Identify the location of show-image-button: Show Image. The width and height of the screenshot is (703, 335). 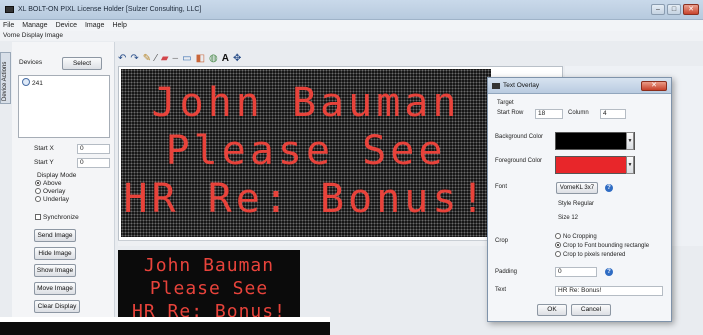
(55, 270).